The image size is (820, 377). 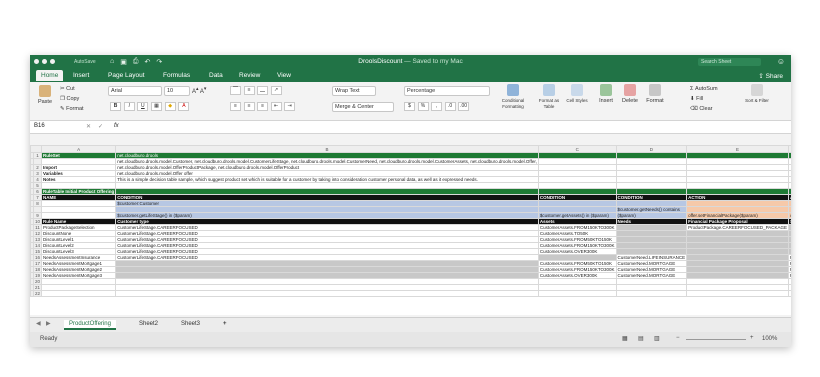 What do you see at coordinates (143, 106) in the screenshot?
I see `underline-button: U` at bounding box center [143, 106].